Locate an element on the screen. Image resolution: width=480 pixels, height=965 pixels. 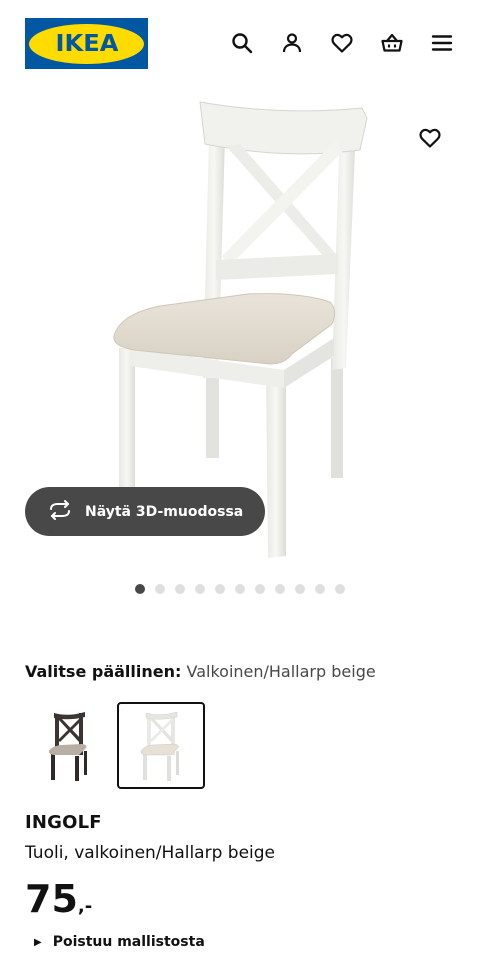
product-status-text: Poistuu mallistosta is located at coordinates (128, 942).